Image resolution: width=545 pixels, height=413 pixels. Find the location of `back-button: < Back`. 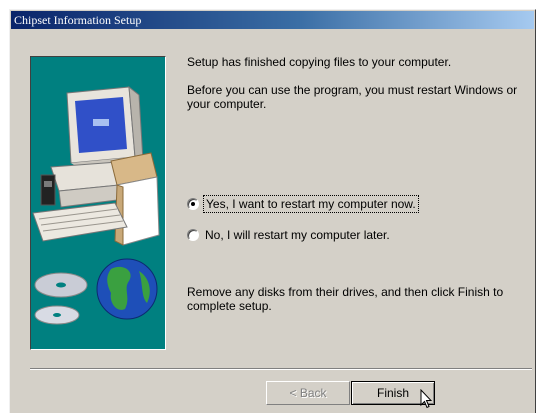

back-button: < Back is located at coordinates (308, 393).